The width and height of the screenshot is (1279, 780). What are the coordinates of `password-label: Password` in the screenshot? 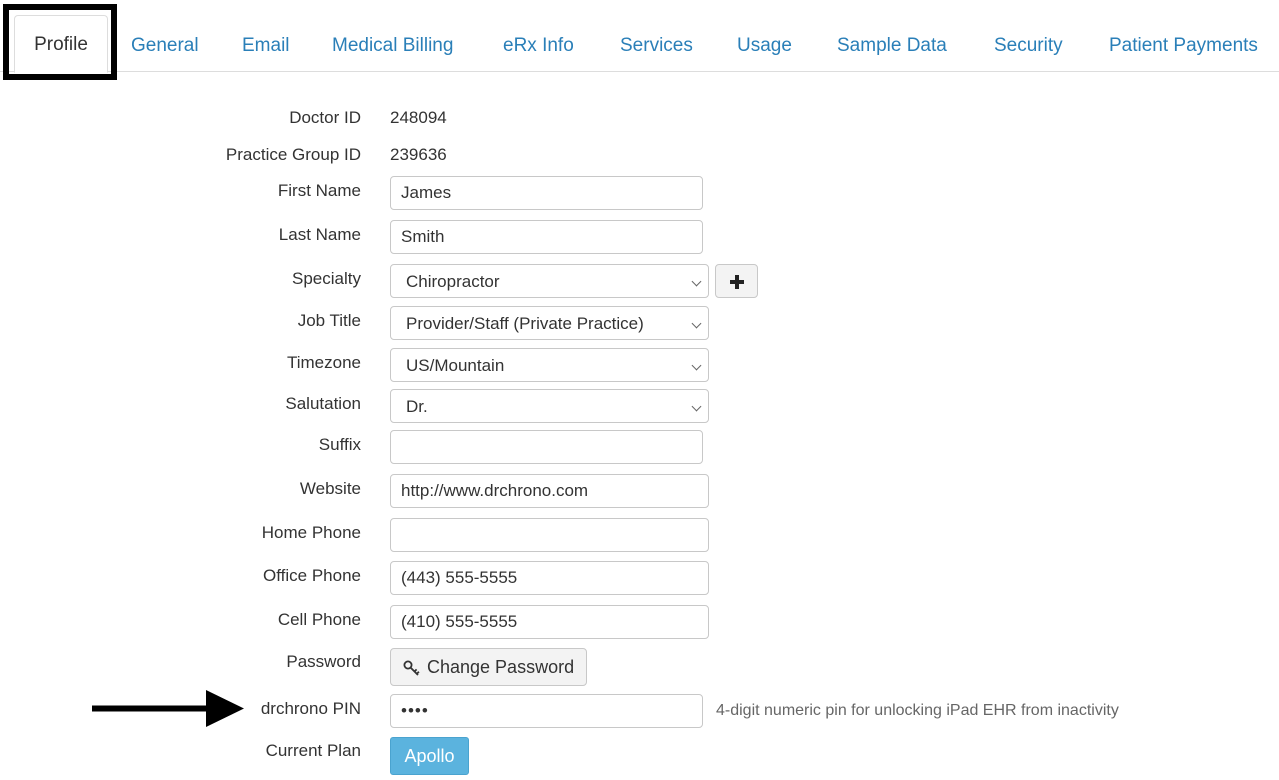 It's located at (323, 661).